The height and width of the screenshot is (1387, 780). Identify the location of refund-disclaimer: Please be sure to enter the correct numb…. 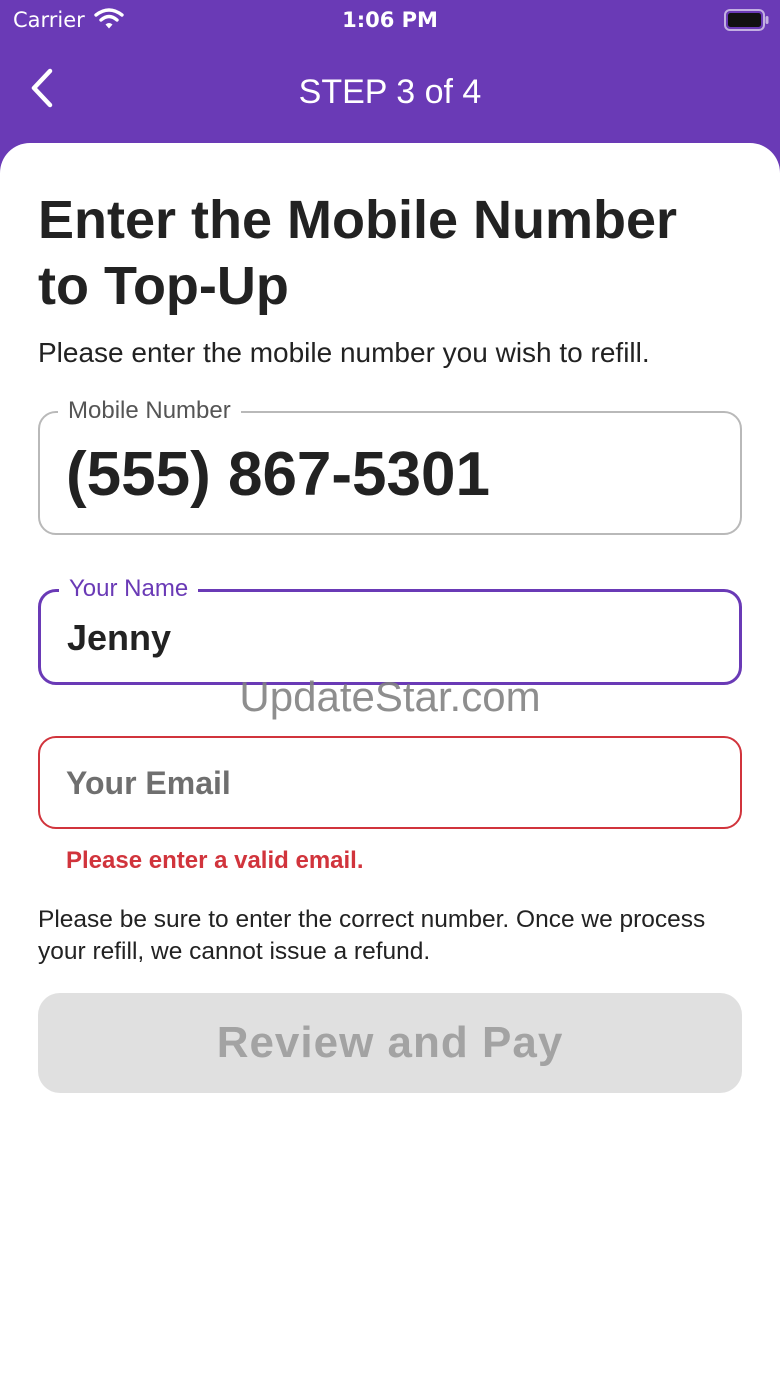
(372, 935).